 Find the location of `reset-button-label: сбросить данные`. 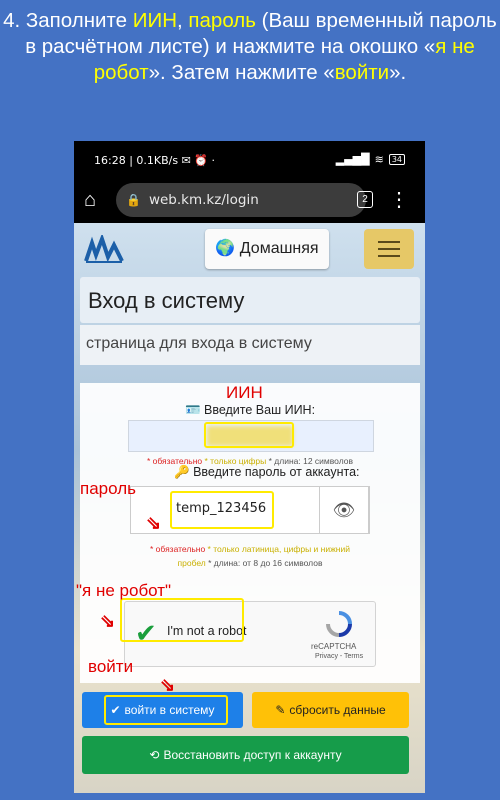

reset-button-label: сбросить данные is located at coordinates (337, 710).